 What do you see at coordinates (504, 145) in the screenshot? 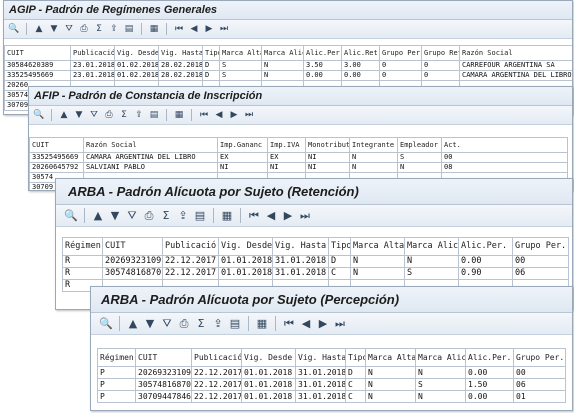
I see `column-header: Act.` at bounding box center [504, 145].